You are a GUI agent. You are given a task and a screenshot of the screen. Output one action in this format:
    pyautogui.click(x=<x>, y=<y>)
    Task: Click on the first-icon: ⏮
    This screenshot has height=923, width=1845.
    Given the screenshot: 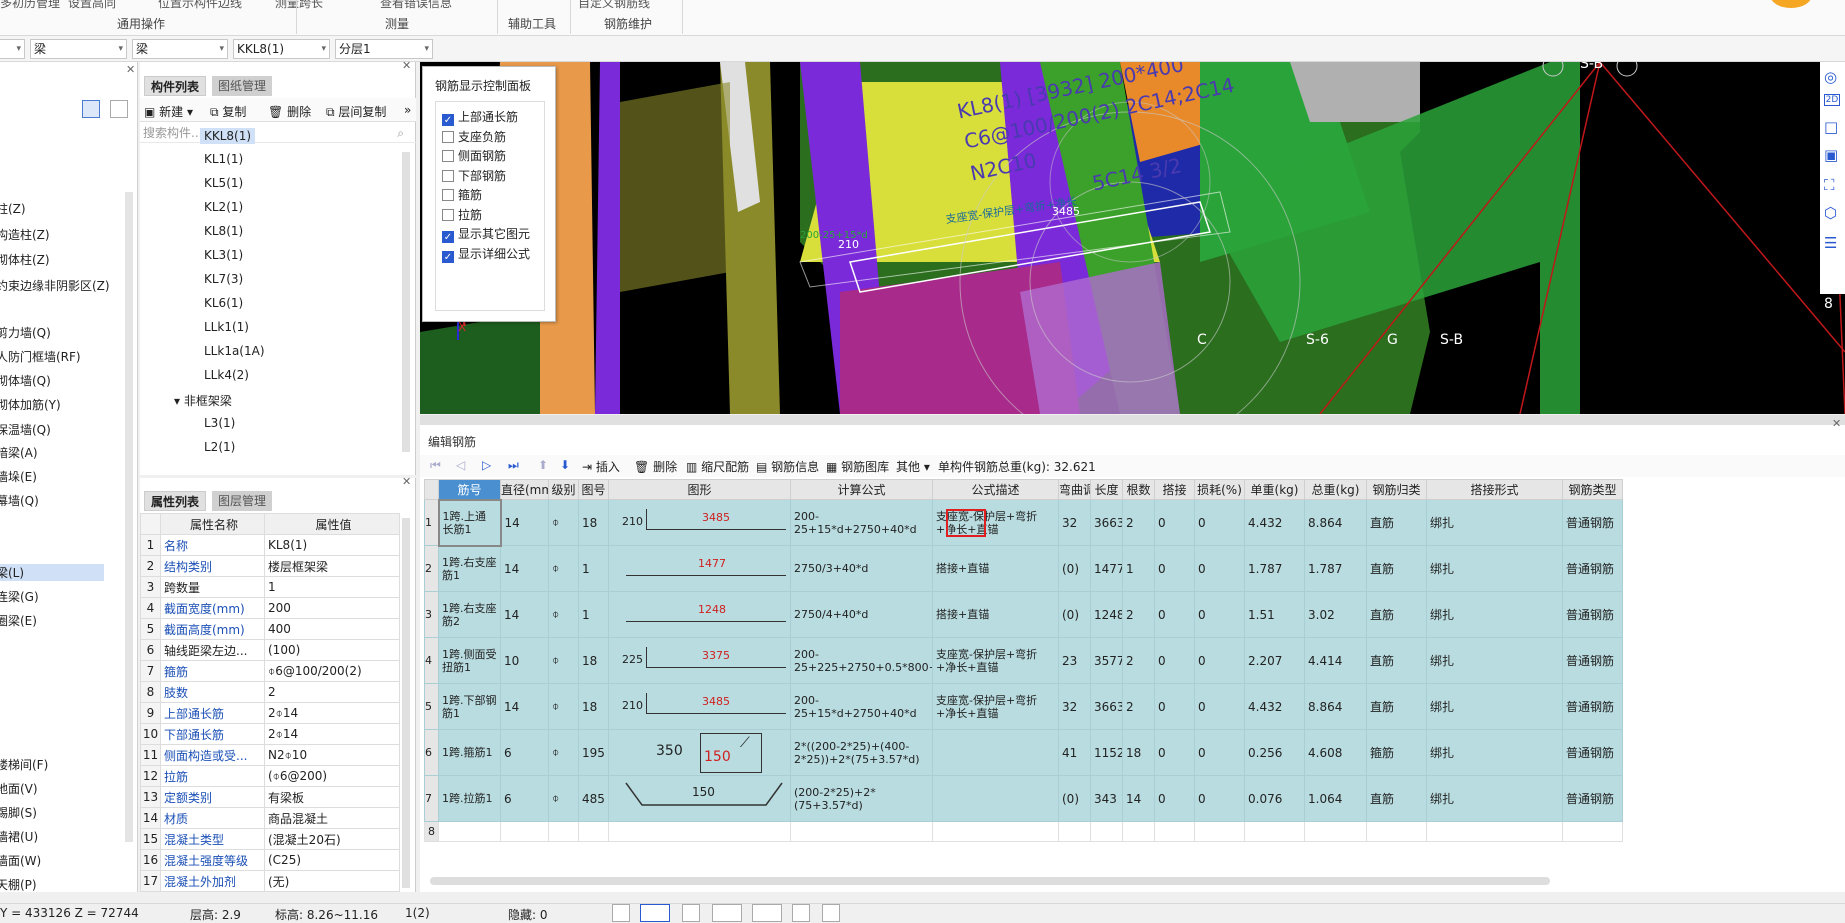 What is the action you would take?
    pyautogui.click(x=435, y=465)
    